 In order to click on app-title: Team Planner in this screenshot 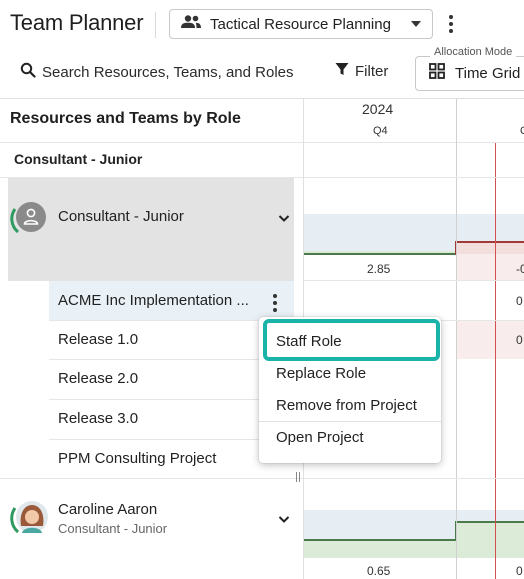, I will do `click(77, 22)`.